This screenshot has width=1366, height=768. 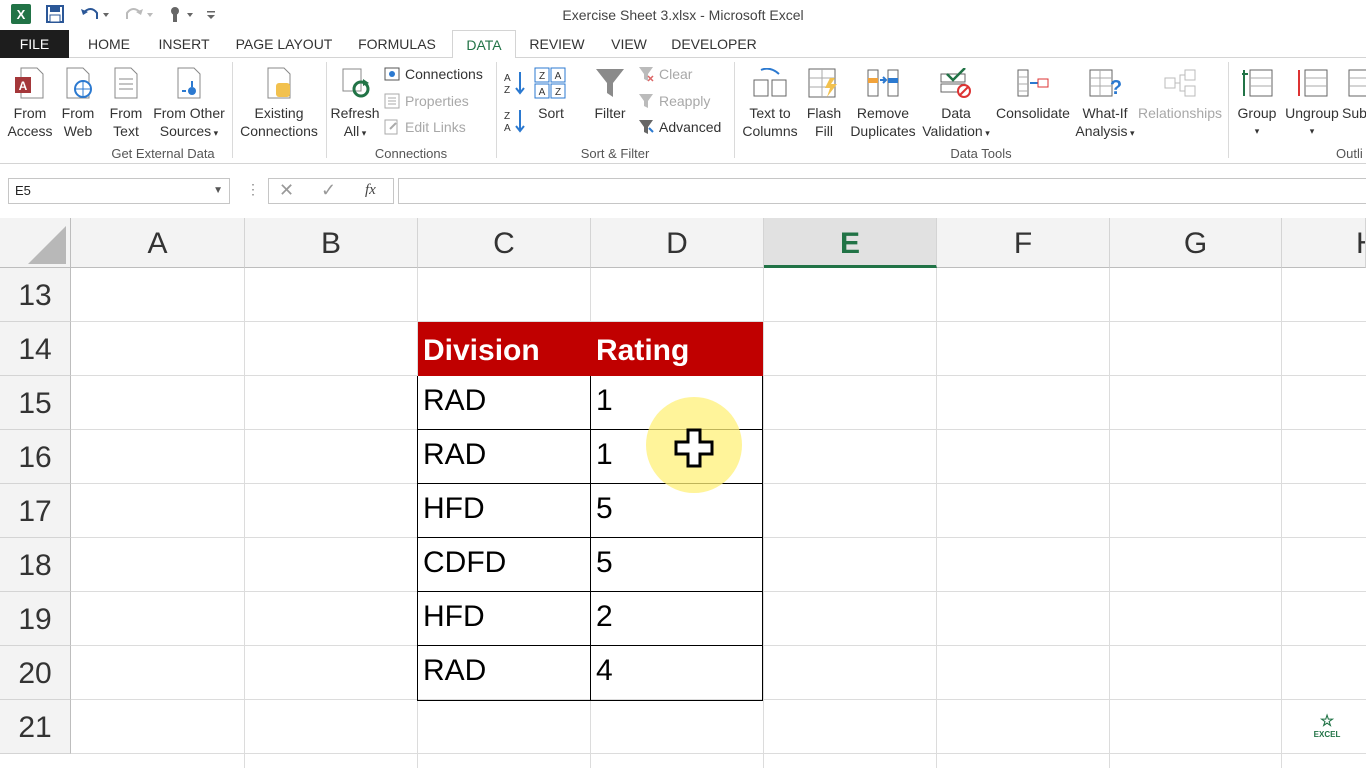 I want to click on gridline, so click(x=1281, y=518).